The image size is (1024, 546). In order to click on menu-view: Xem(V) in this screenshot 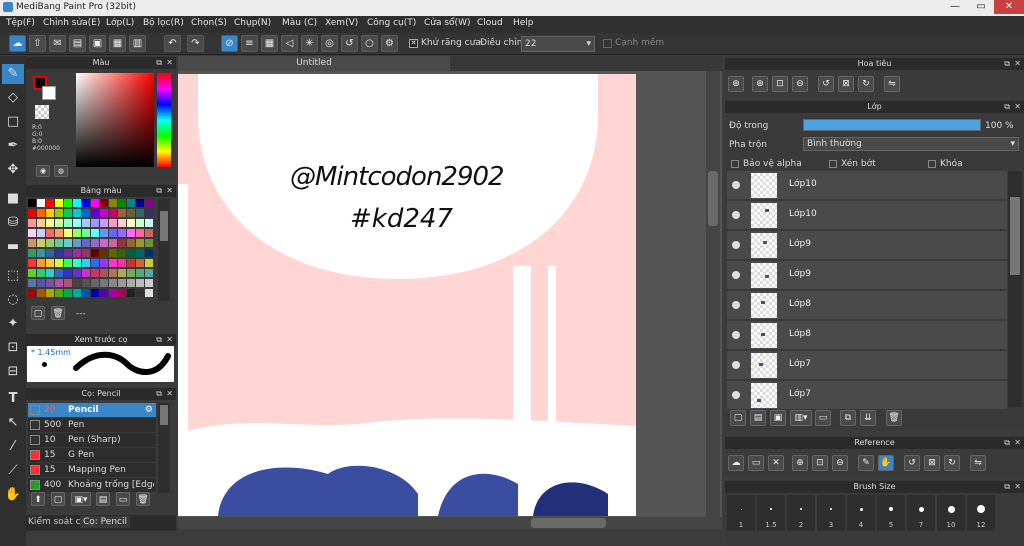, I will do `click(341, 23)`.